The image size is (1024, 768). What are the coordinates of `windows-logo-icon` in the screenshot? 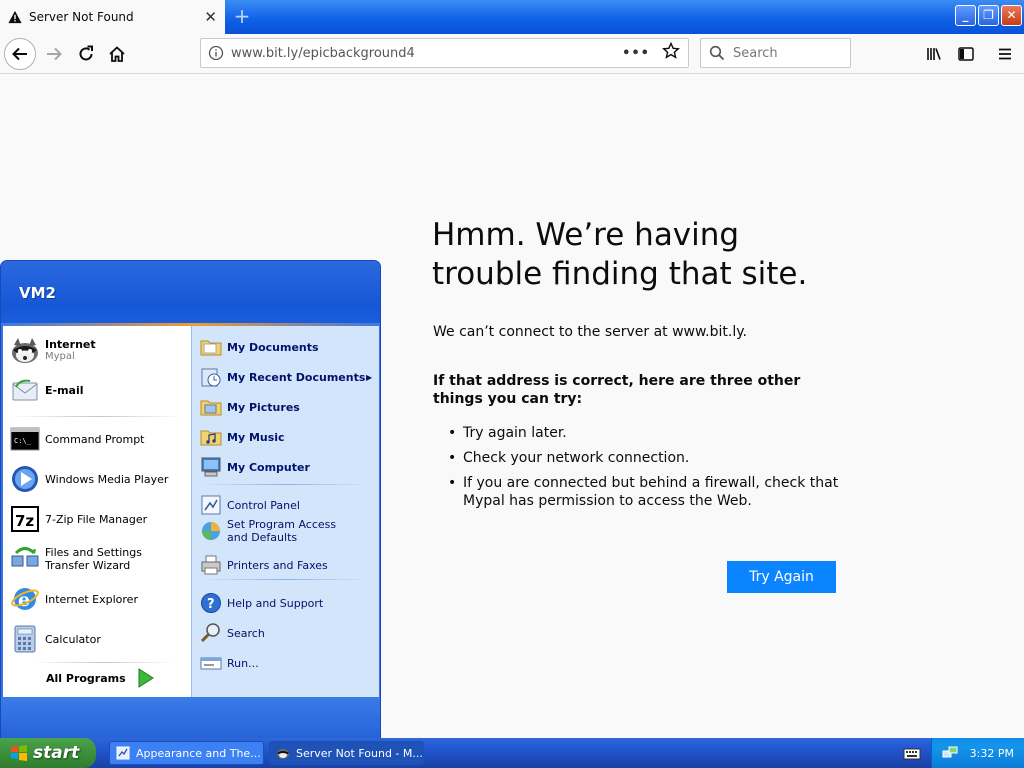 It's located at (19, 753).